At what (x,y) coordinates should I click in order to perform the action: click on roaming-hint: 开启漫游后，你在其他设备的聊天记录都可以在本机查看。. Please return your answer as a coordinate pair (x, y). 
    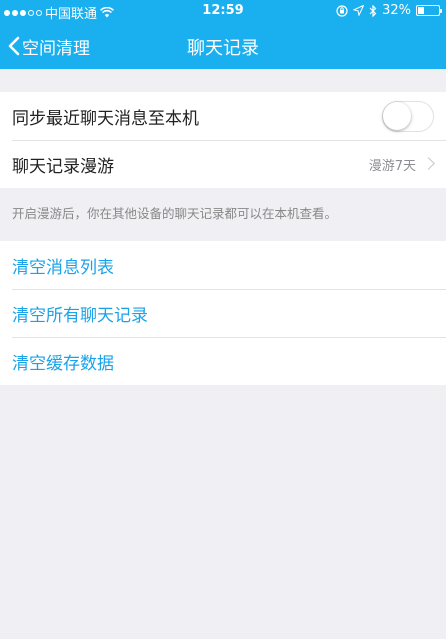
    Looking at the image, I should click on (175, 213).